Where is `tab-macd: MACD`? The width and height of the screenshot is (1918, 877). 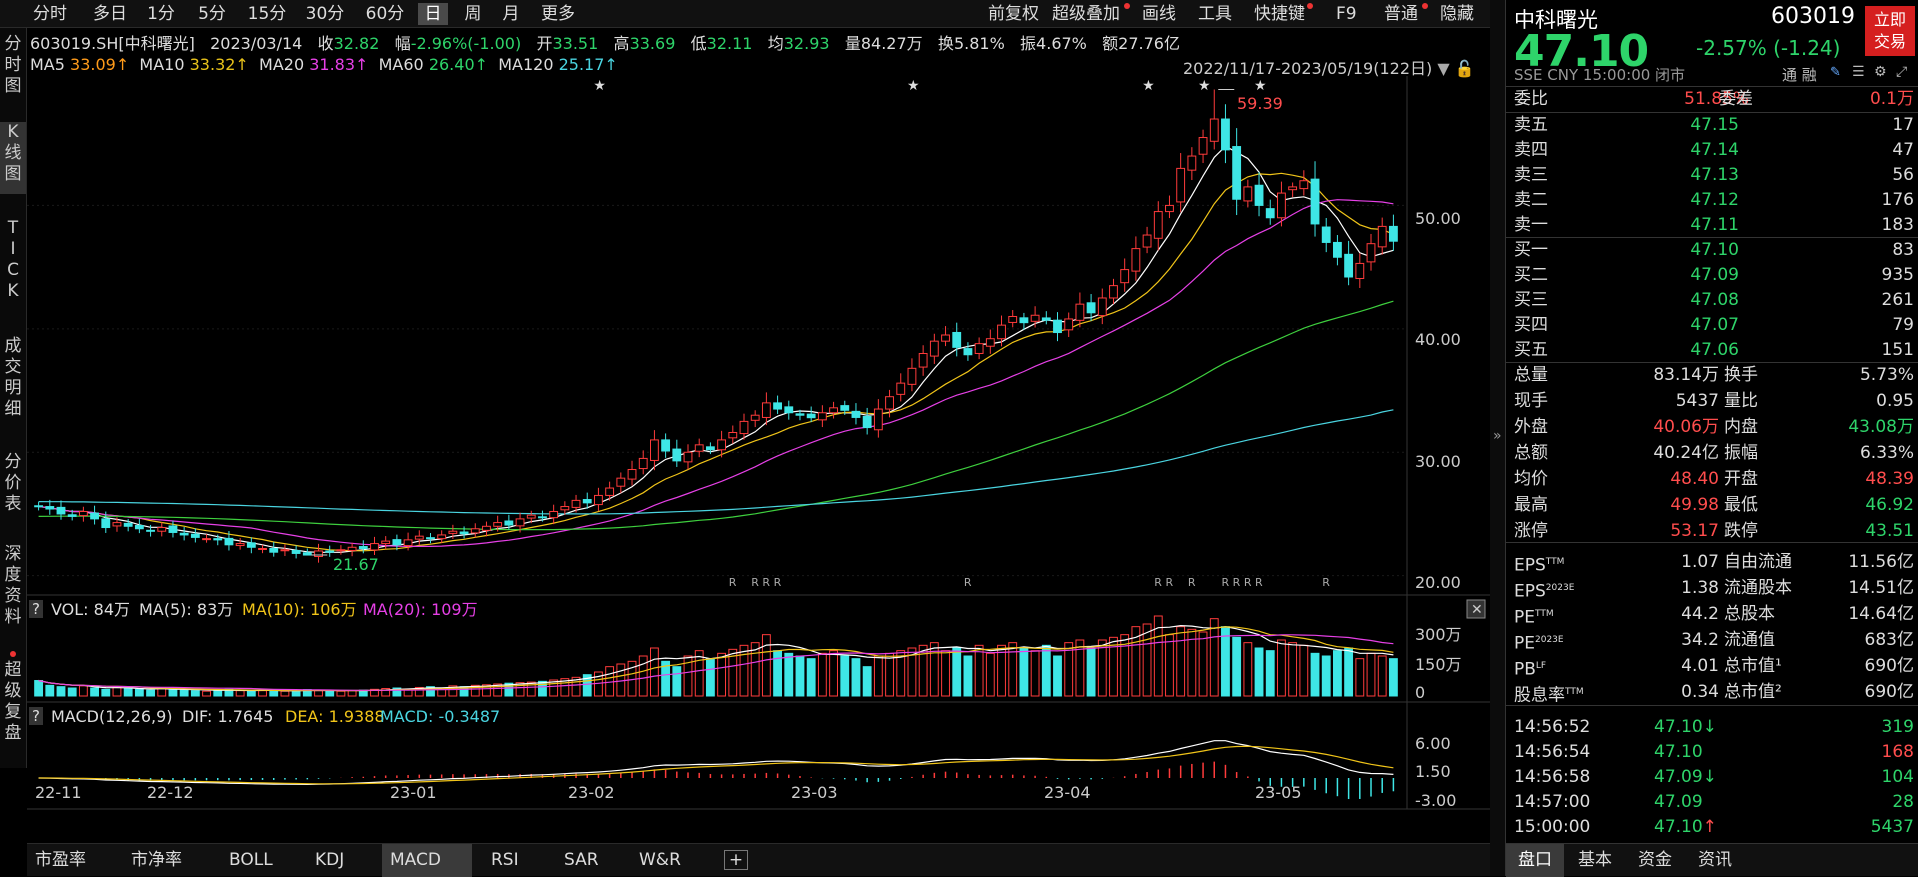 tab-macd: MACD is located at coordinates (427, 860).